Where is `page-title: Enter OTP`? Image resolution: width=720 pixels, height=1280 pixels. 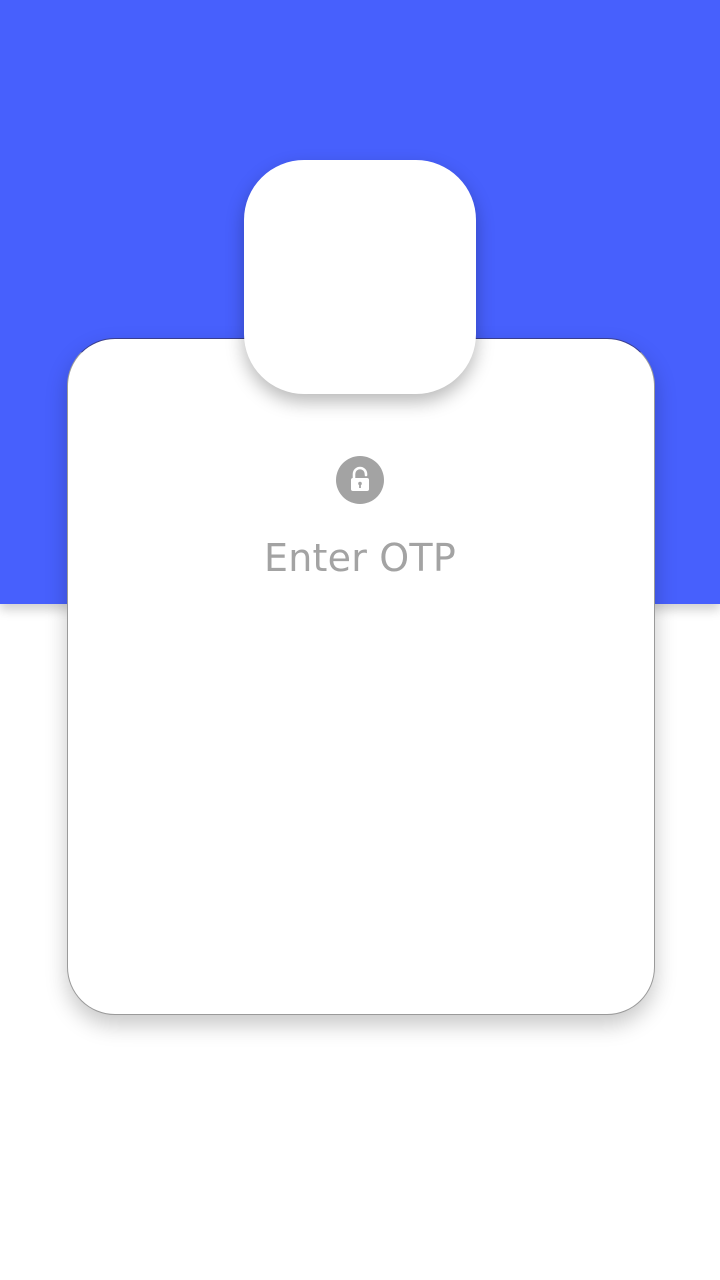 page-title: Enter OTP is located at coordinates (360, 558).